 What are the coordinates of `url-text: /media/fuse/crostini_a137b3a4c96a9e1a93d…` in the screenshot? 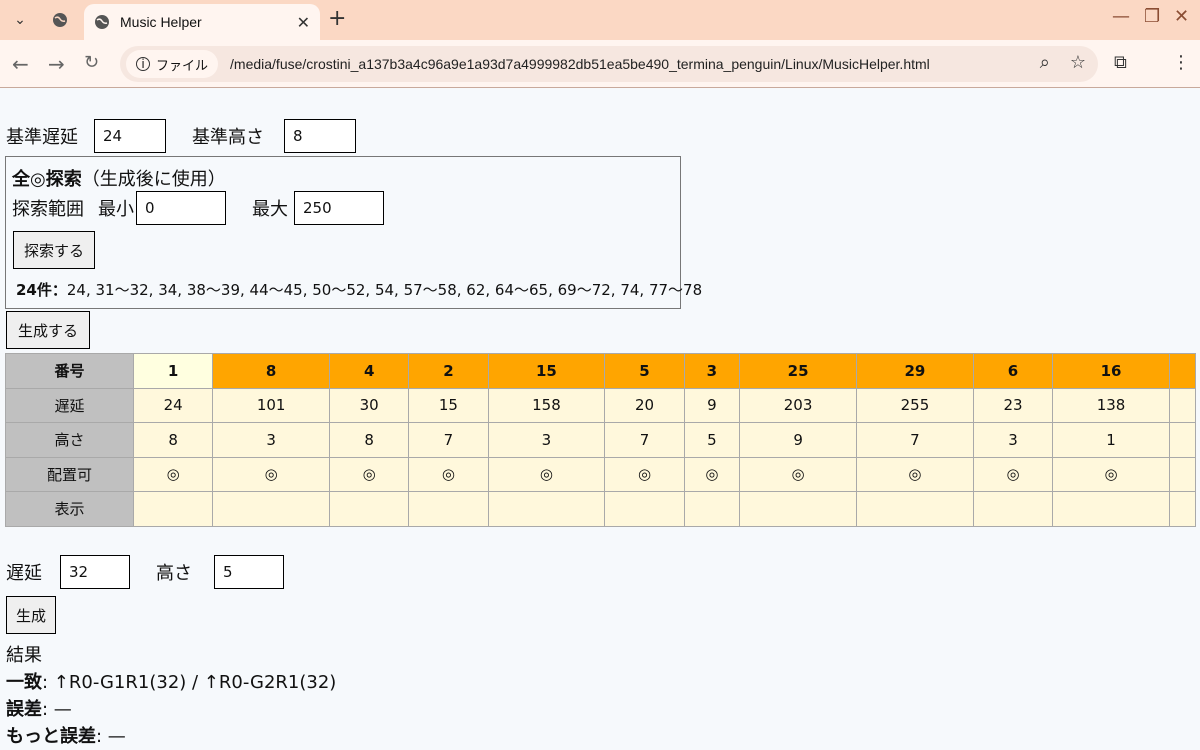 It's located at (580, 64).